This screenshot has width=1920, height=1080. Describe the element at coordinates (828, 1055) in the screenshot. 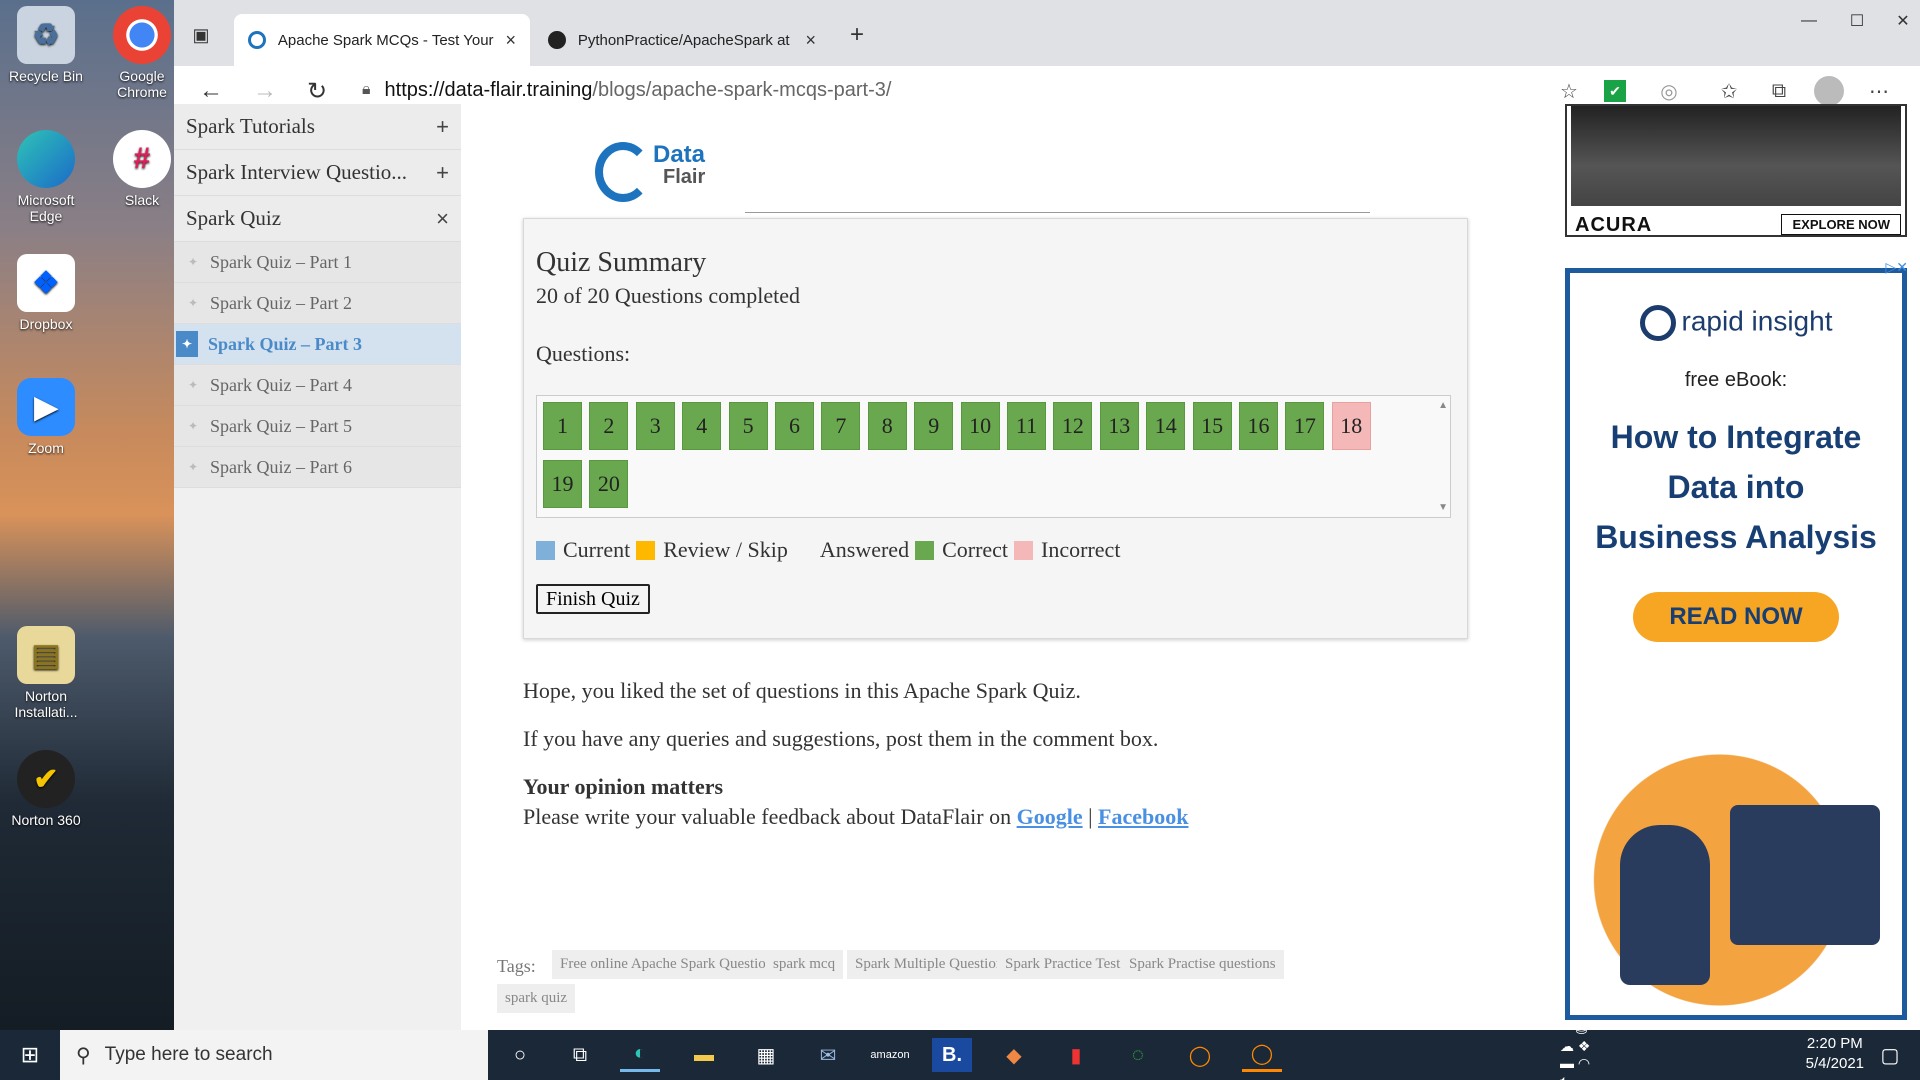

I see `mail-icon: ✉` at that location.